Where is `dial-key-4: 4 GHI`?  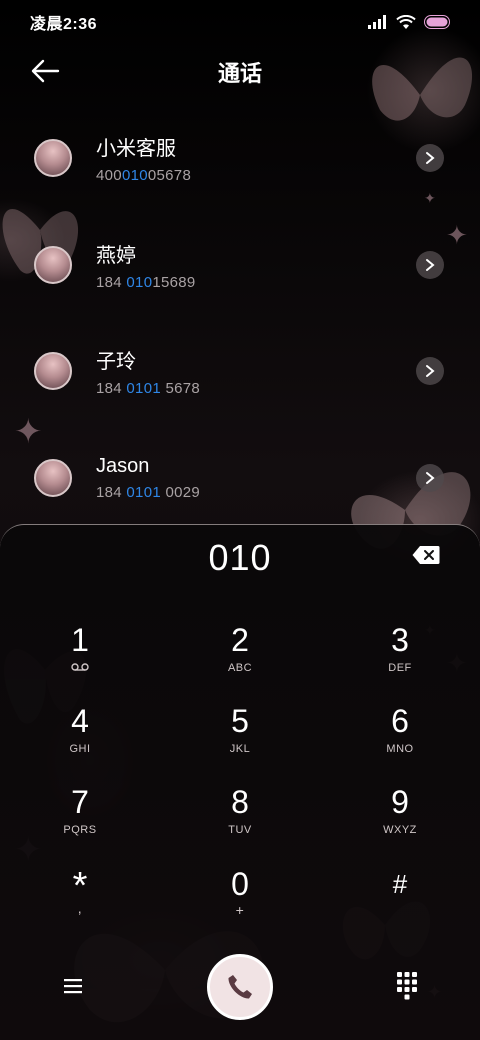 dial-key-4: 4 GHI is located at coordinates (80, 738).